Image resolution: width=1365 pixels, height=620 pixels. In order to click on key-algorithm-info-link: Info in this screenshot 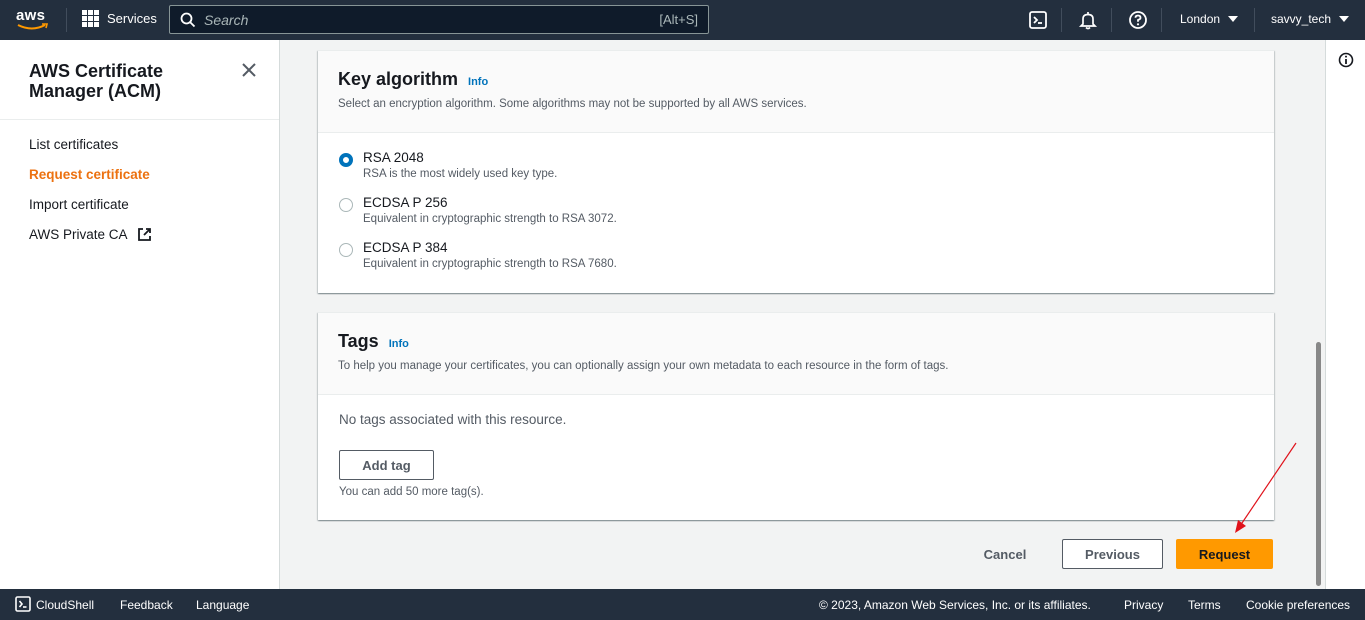, I will do `click(478, 82)`.